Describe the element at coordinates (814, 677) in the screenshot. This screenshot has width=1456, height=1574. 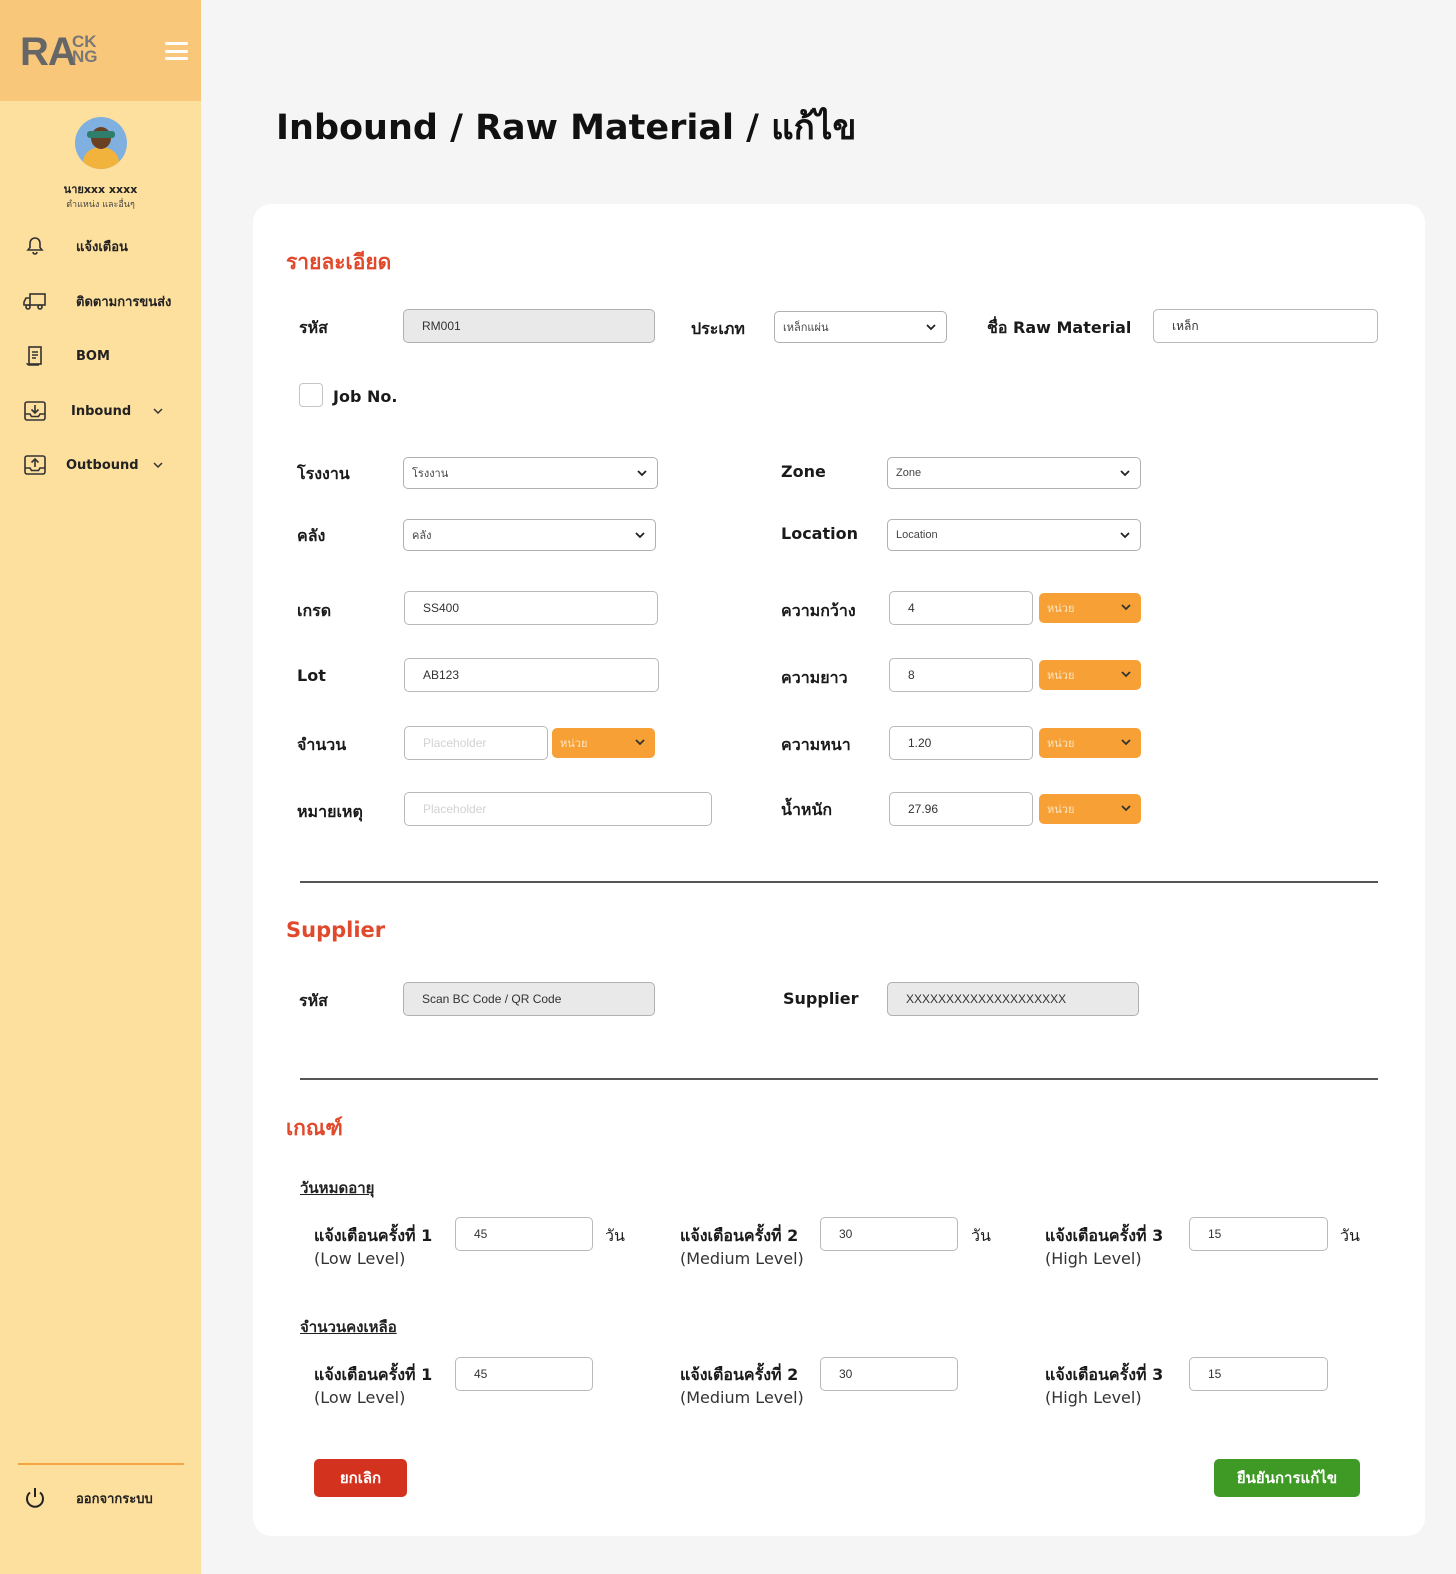
I see `length-label: ความยาว` at that location.